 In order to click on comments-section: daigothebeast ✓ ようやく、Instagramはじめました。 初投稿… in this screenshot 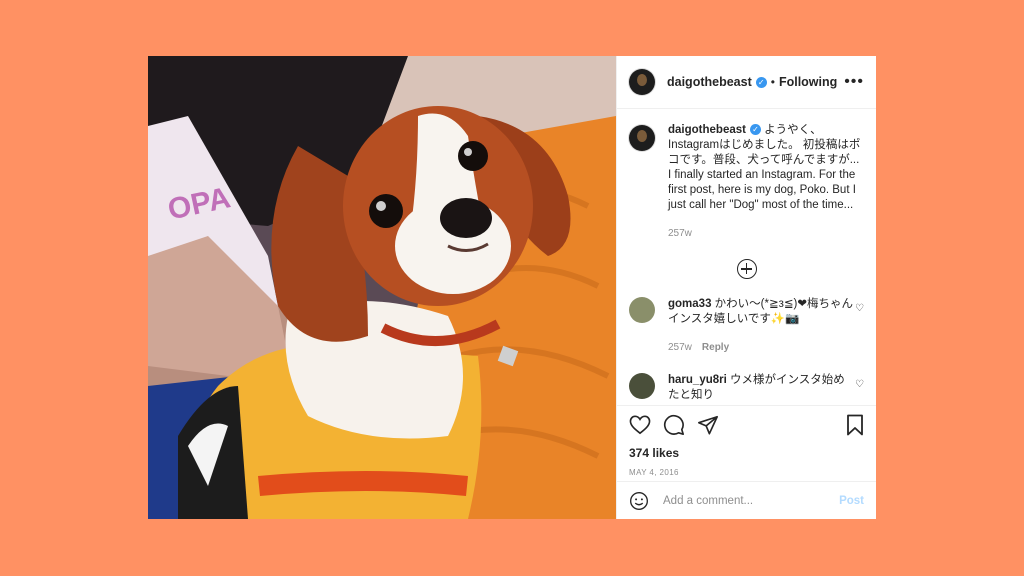, I will do `click(746, 257)`.